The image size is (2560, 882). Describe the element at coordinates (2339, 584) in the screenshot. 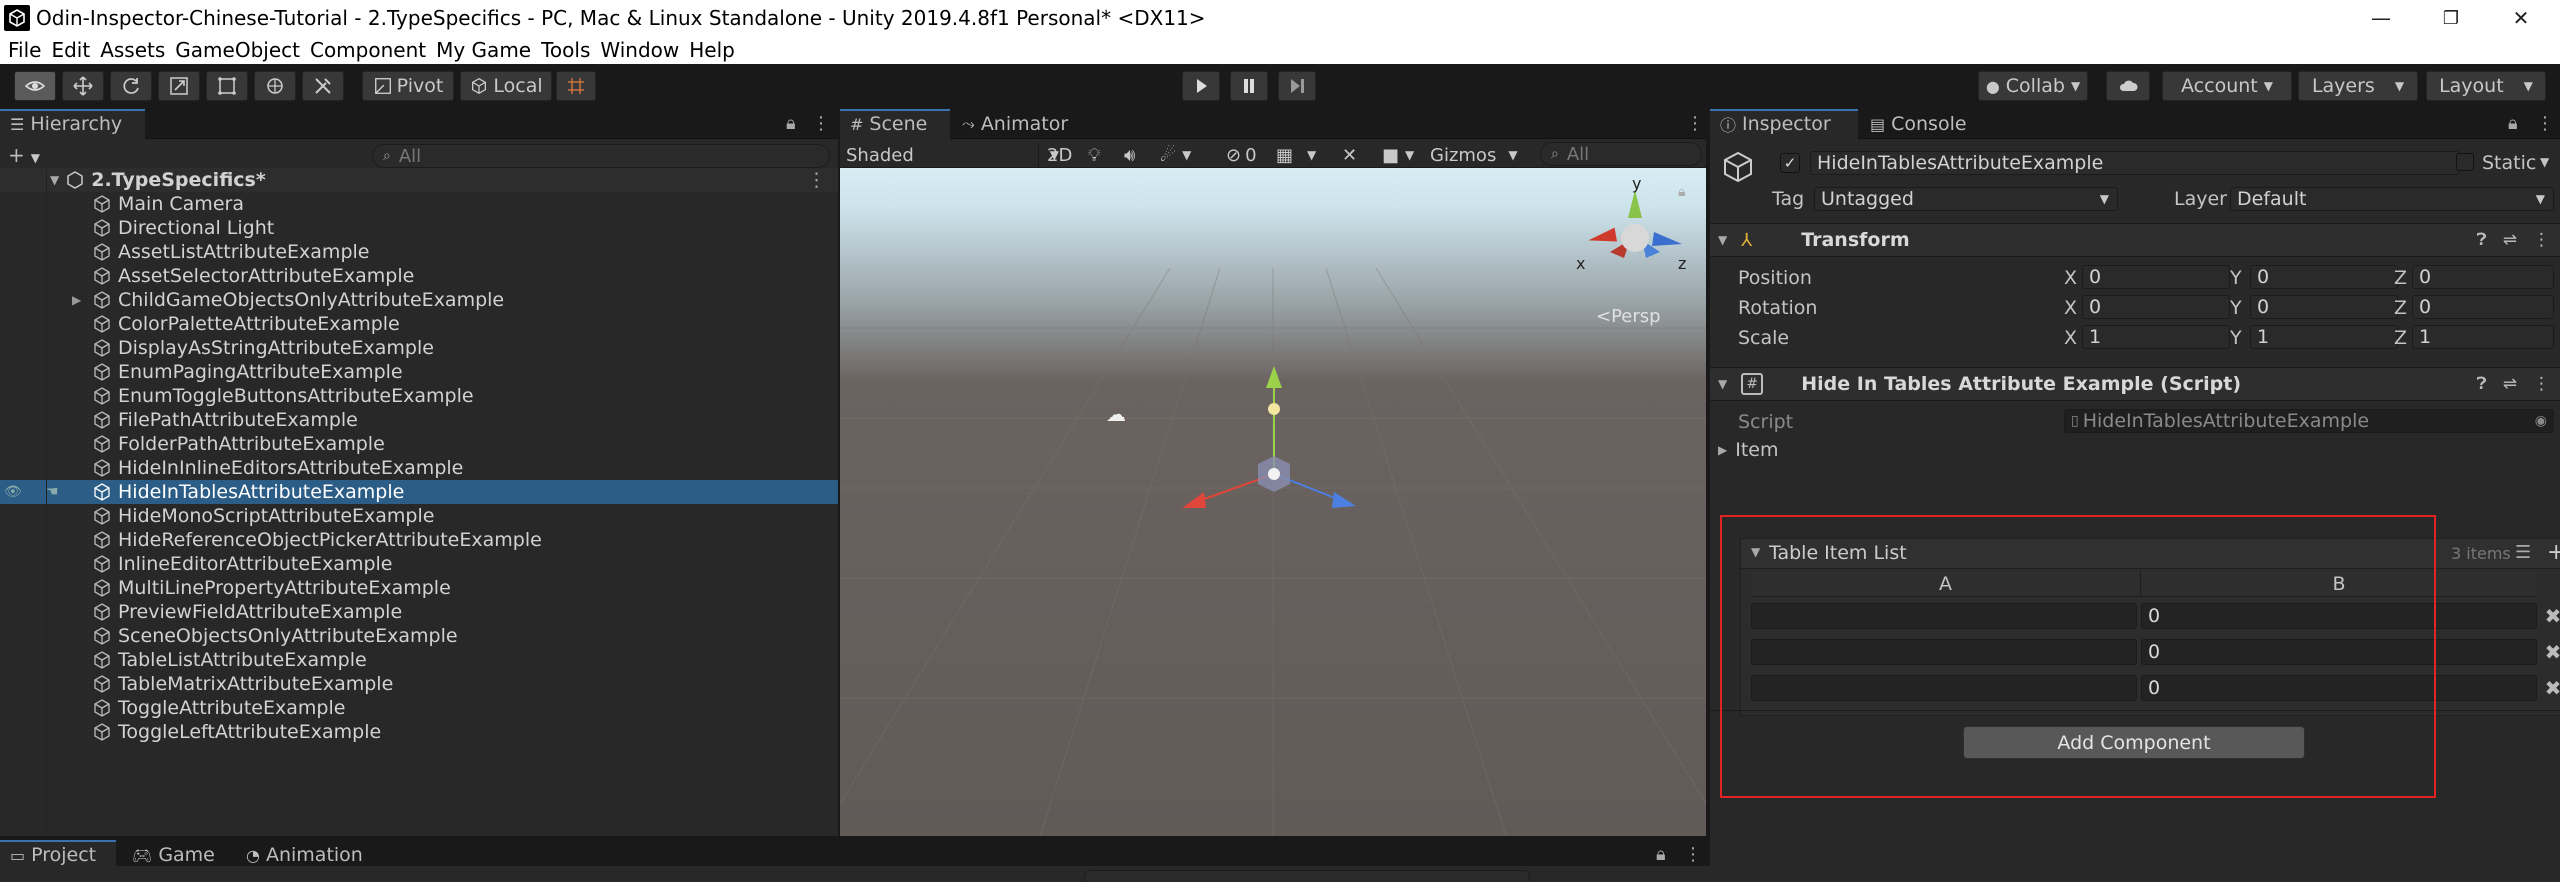

I see `column-header-b: B` at that location.